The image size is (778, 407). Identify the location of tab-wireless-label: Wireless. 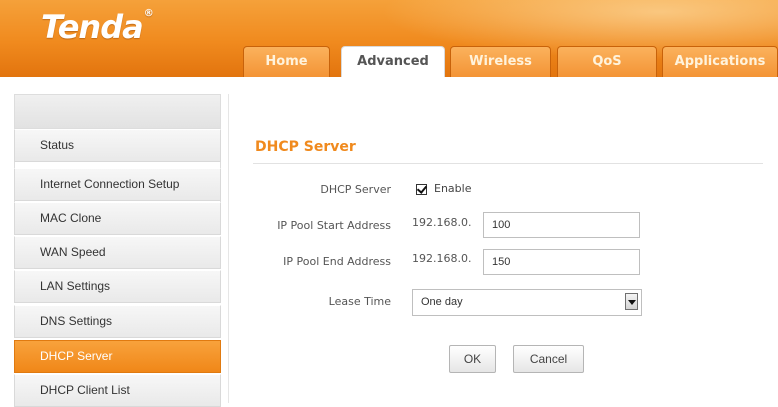
(500, 61).